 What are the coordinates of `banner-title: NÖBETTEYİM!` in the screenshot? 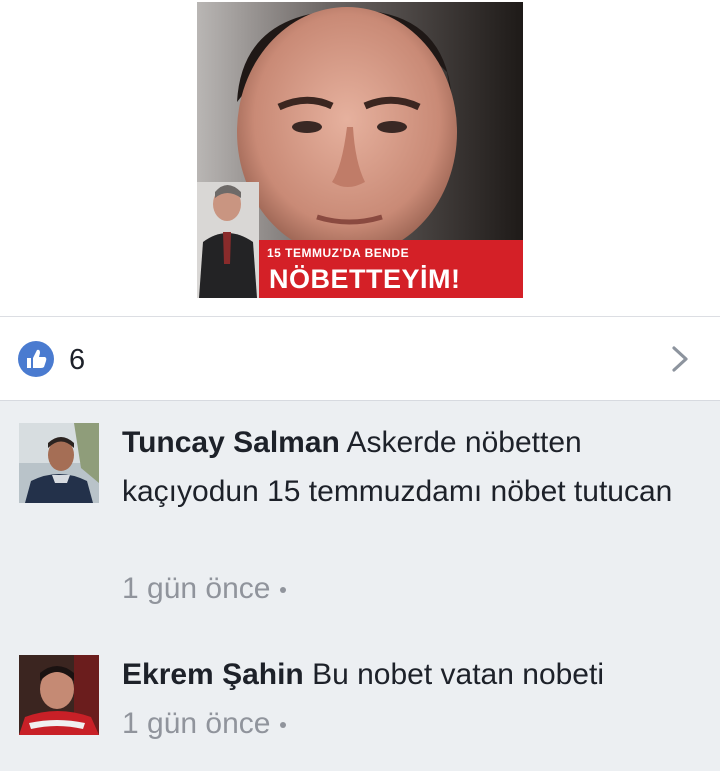 It's located at (365, 279).